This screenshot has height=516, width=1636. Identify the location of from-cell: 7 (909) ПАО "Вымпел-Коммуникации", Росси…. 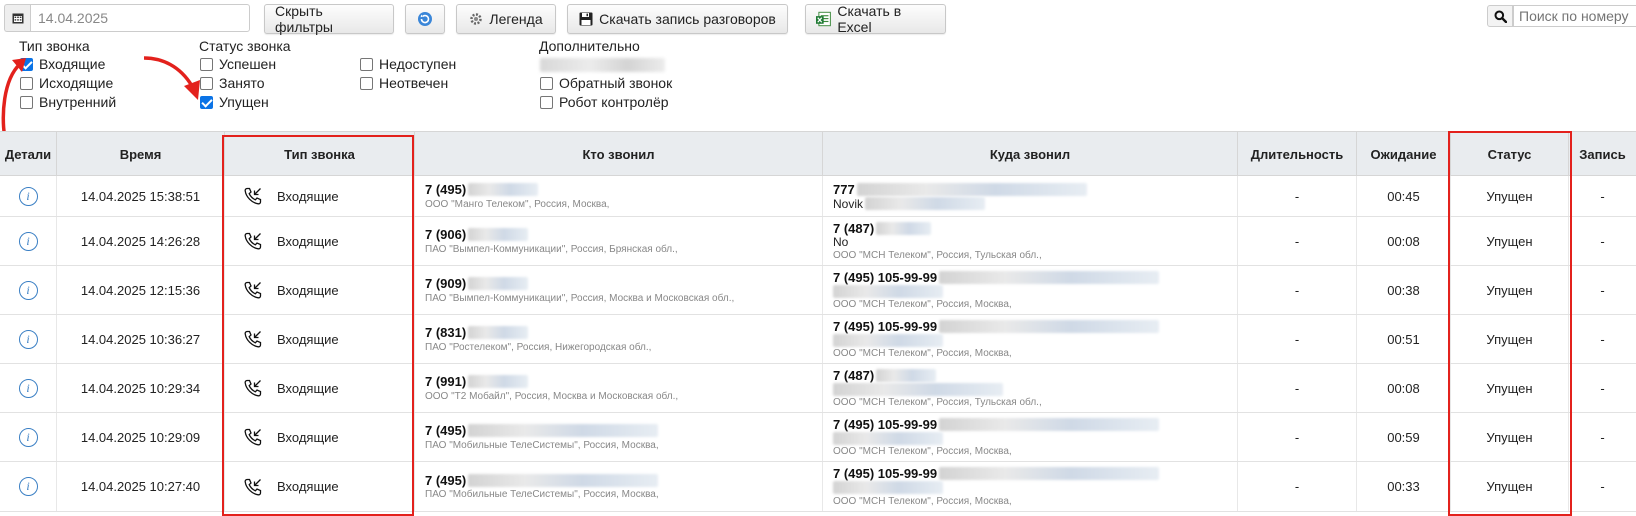
(618, 290).